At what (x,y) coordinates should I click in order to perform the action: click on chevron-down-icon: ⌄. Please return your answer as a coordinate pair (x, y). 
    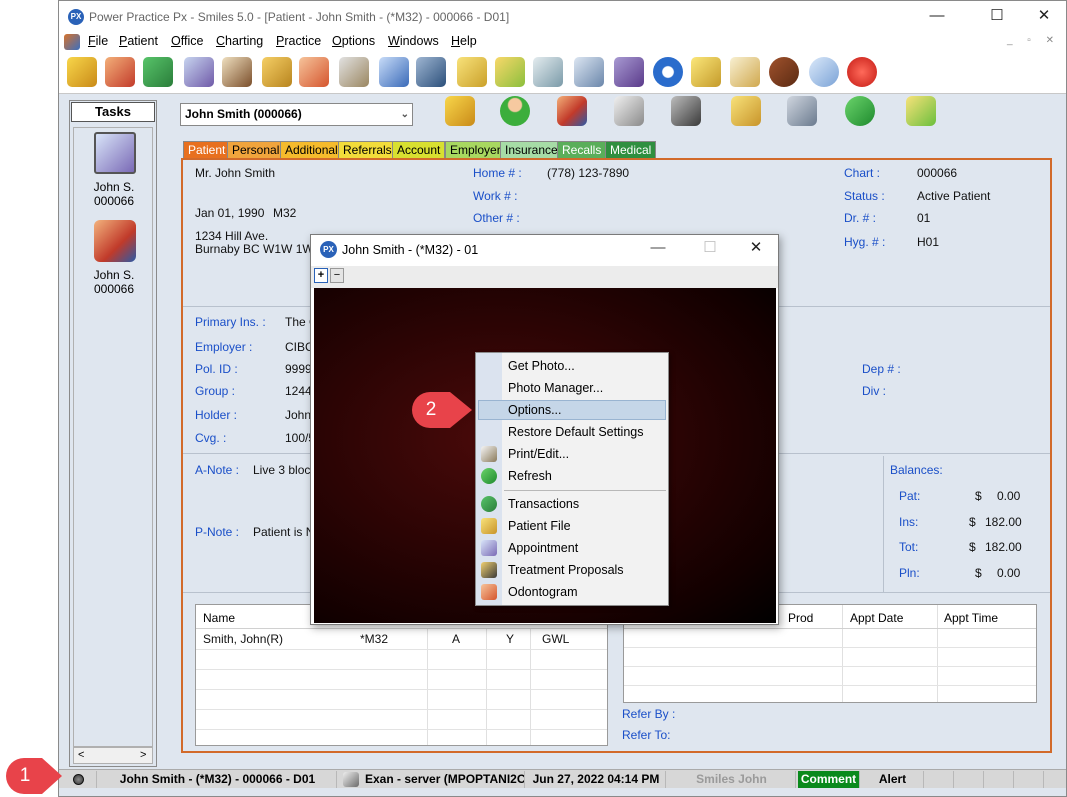
    Looking at the image, I should click on (405, 114).